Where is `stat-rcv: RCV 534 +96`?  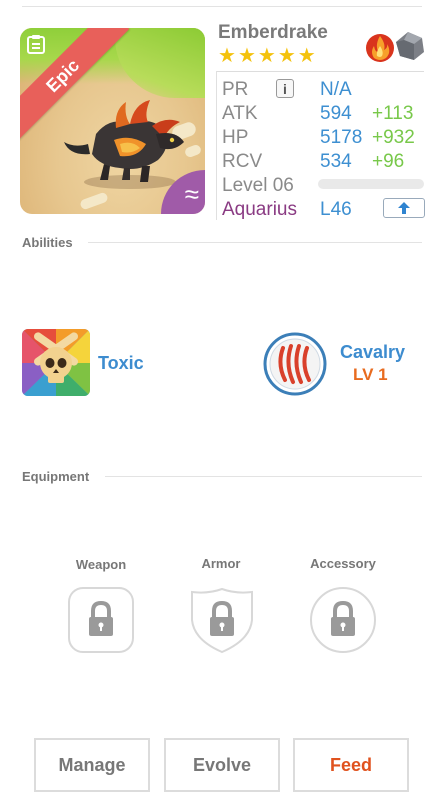 stat-rcv: RCV 534 +96 is located at coordinates (322, 163).